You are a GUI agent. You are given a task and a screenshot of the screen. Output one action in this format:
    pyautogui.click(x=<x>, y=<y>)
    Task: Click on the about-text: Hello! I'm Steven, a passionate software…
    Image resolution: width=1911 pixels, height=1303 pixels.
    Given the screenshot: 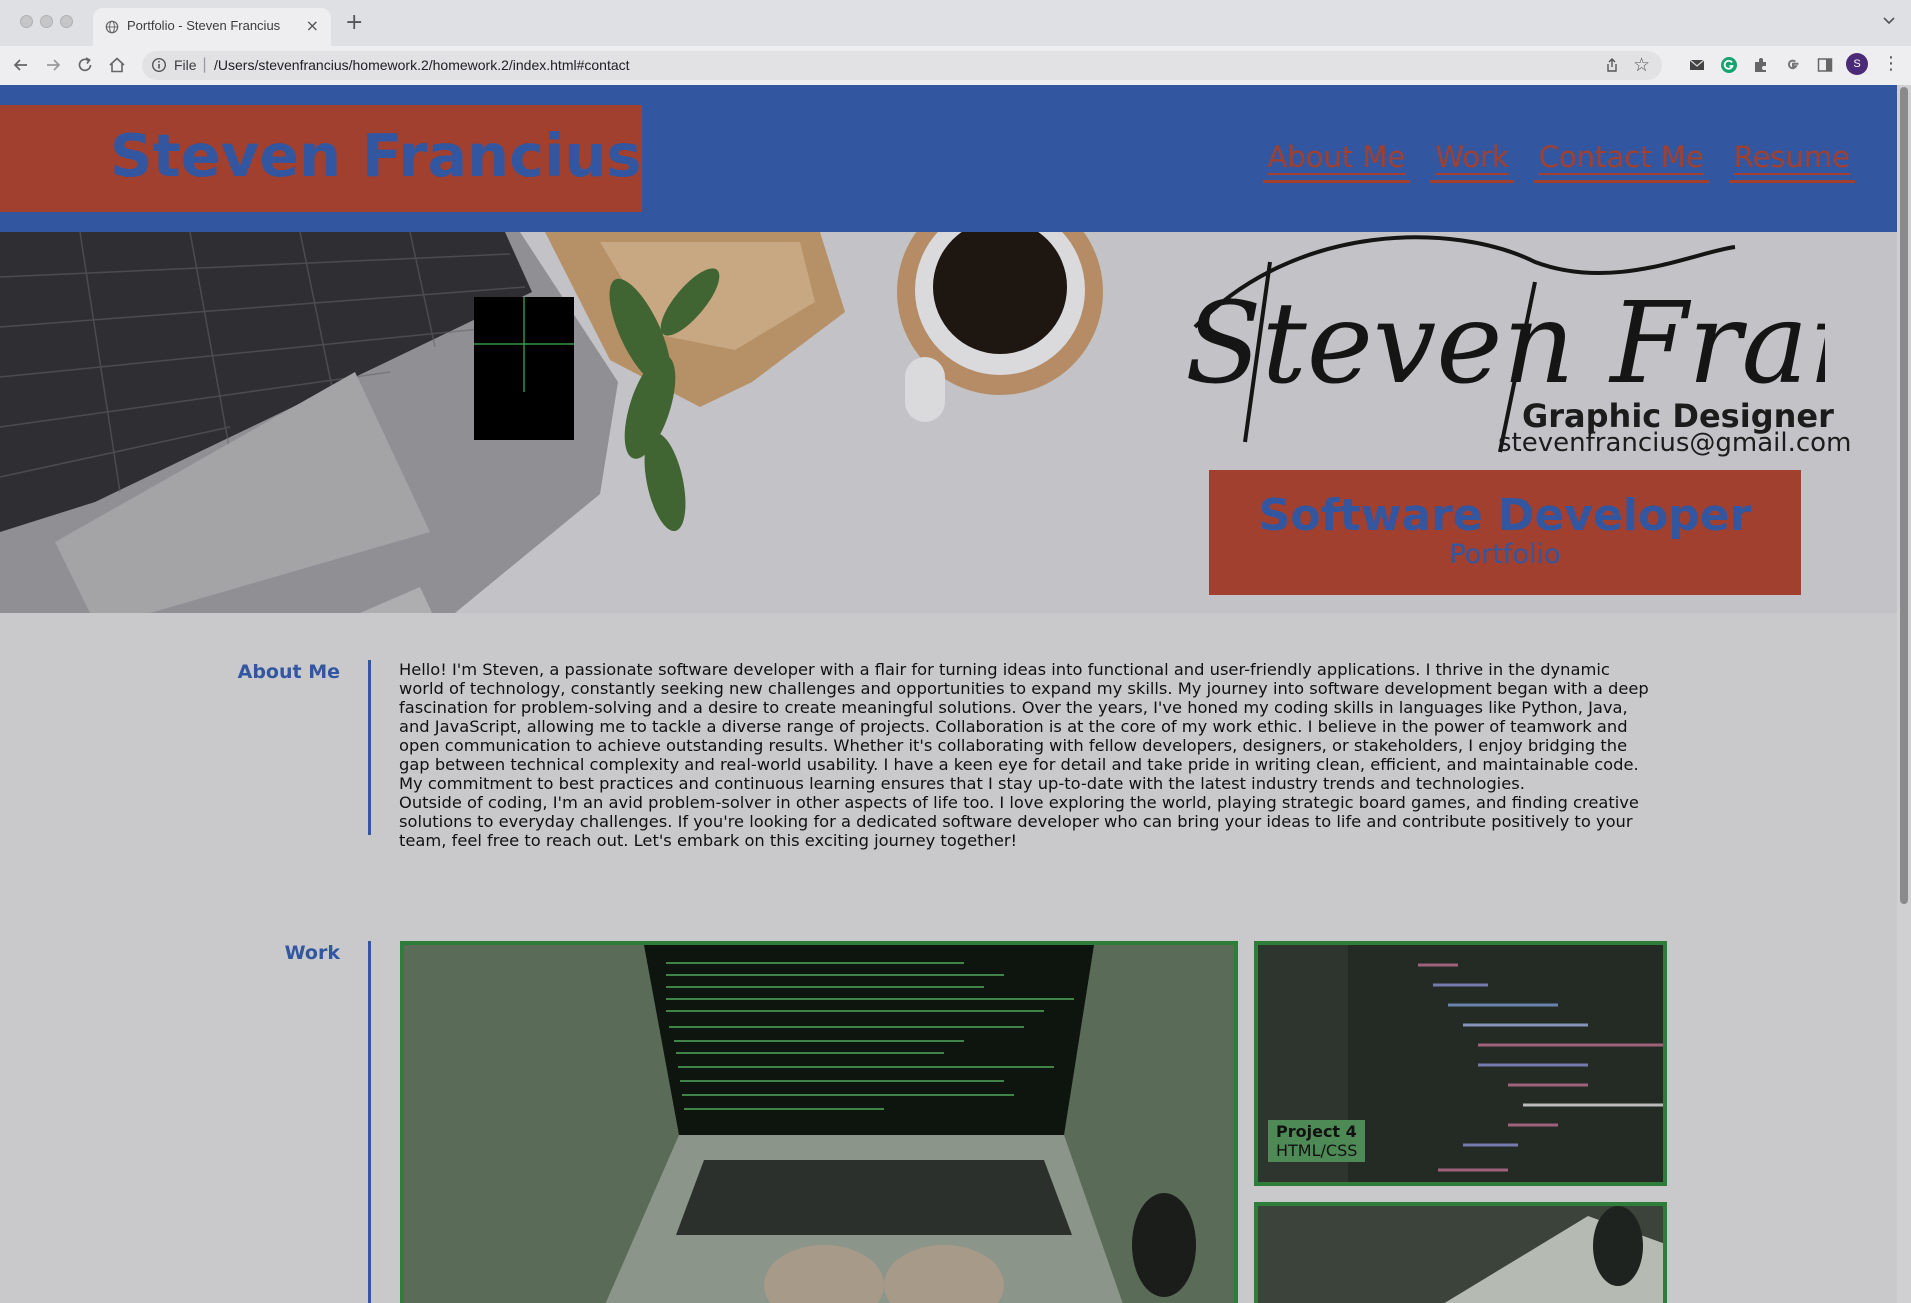 What is the action you would take?
    pyautogui.click(x=1029, y=755)
    